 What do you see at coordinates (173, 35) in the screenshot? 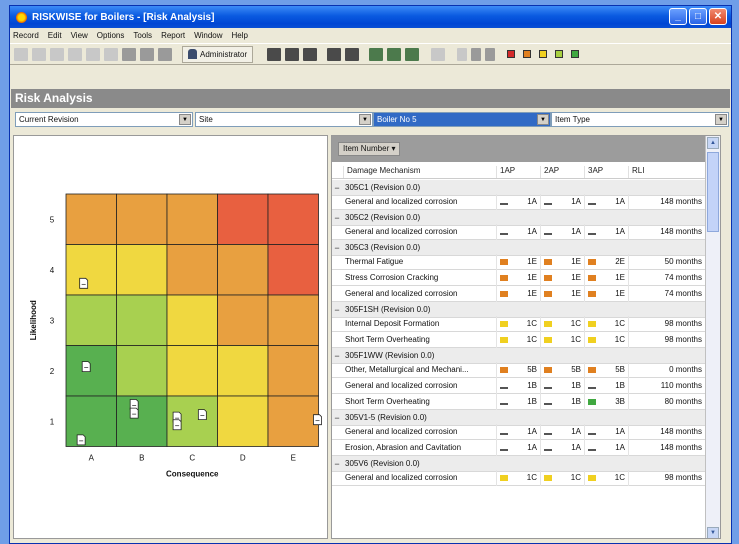
I see `menu-report: Report` at bounding box center [173, 35].